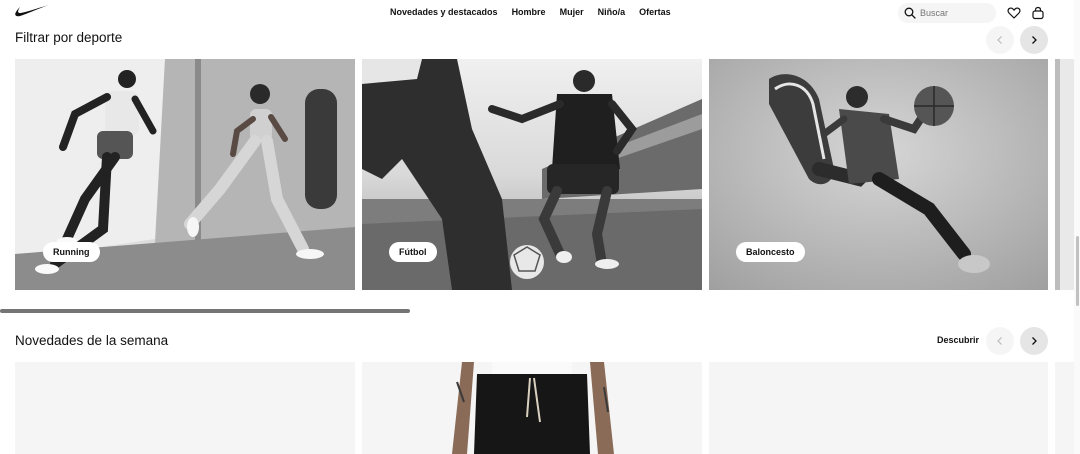 The width and height of the screenshot is (1080, 454). What do you see at coordinates (770, 252) in the screenshot?
I see `sport-card-label: Baloncesto` at bounding box center [770, 252].